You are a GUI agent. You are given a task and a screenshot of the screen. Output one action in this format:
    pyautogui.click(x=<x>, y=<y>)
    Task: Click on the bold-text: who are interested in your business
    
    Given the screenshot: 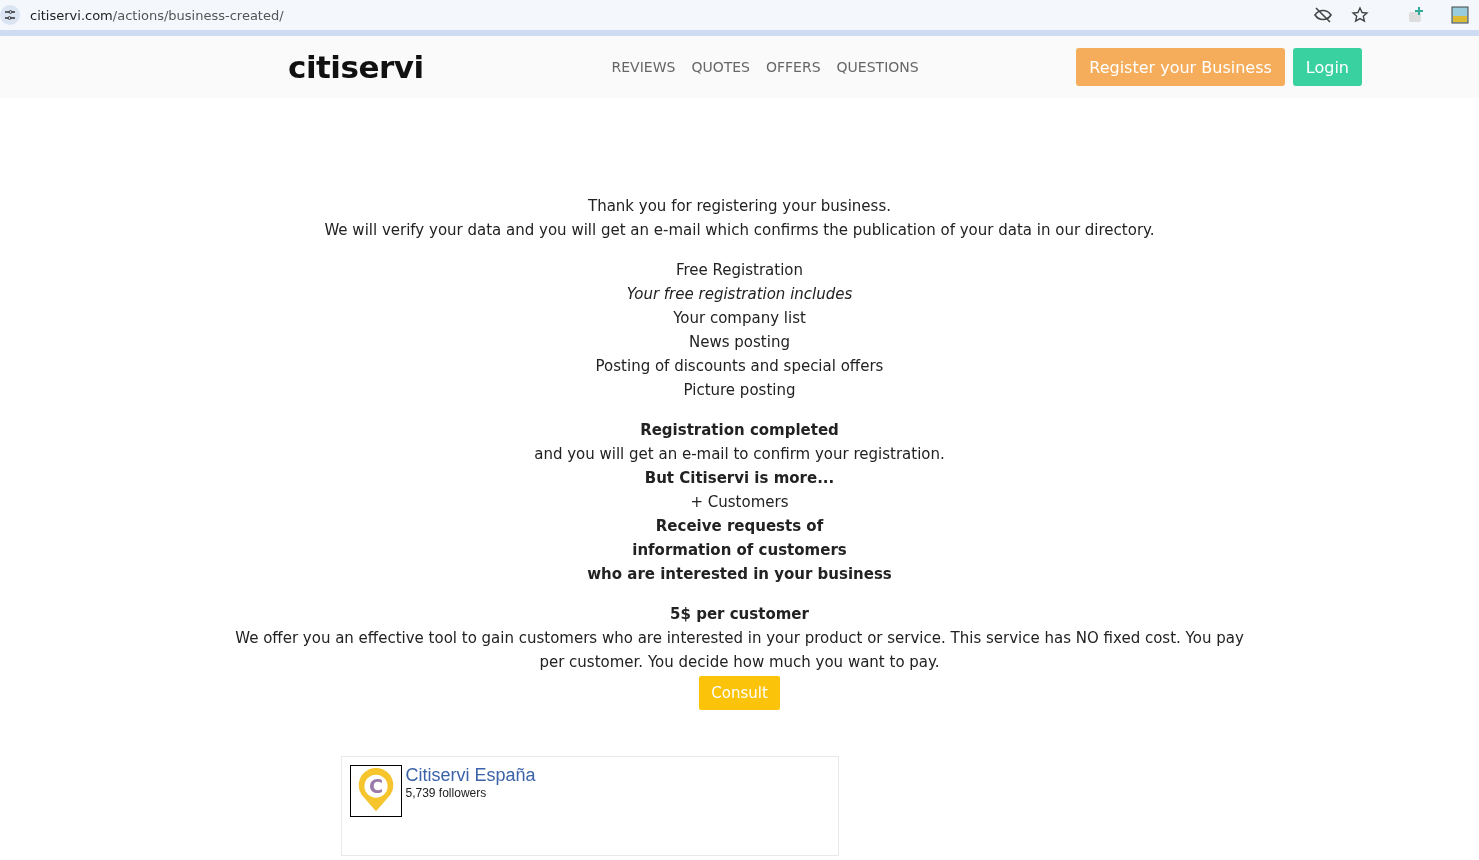 What is the action you would take?
    pyautogui.click(x=739, y=574)
    